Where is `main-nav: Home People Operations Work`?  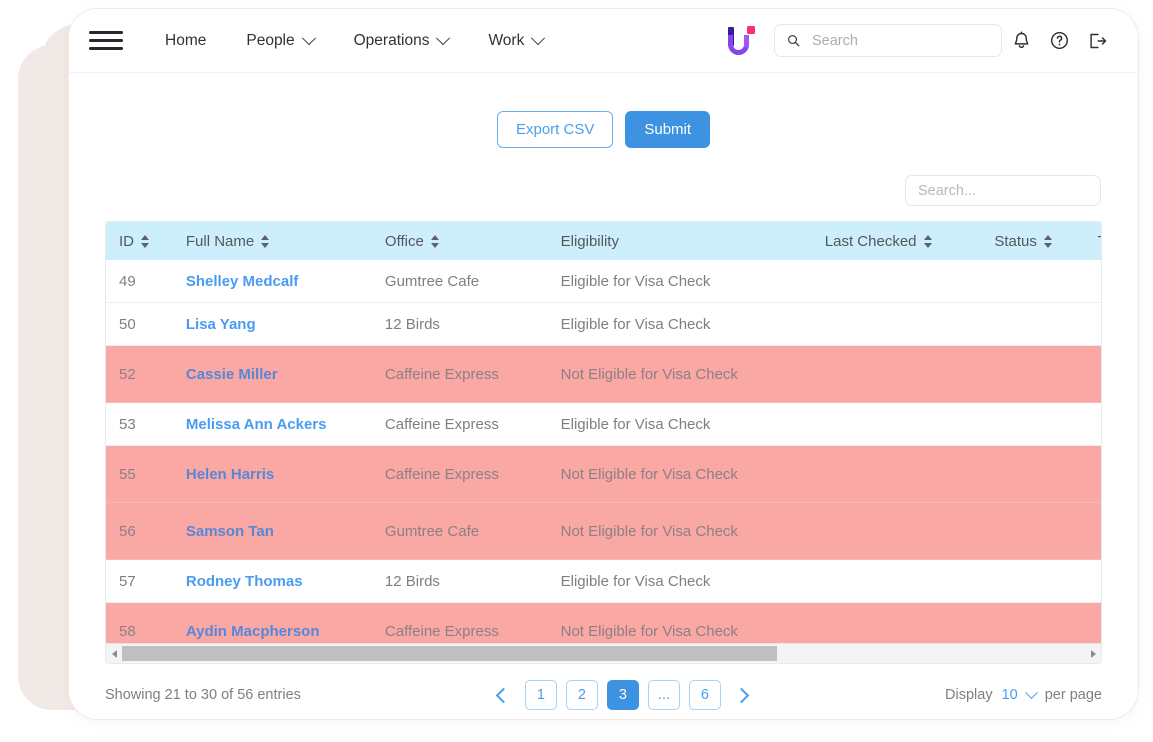 main-nav: Home People Operations Work is located at coordinates (354, 41).